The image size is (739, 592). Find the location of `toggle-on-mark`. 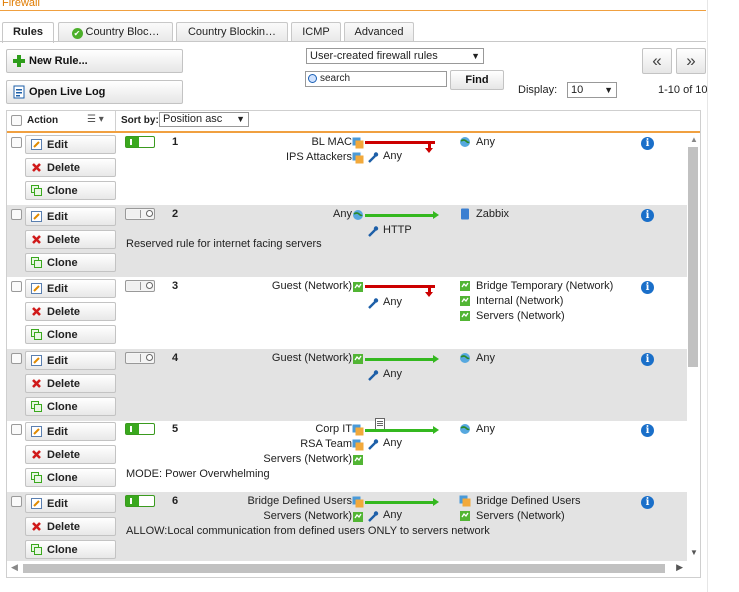

toggle-on-mark is located at coordinates (131, 142).